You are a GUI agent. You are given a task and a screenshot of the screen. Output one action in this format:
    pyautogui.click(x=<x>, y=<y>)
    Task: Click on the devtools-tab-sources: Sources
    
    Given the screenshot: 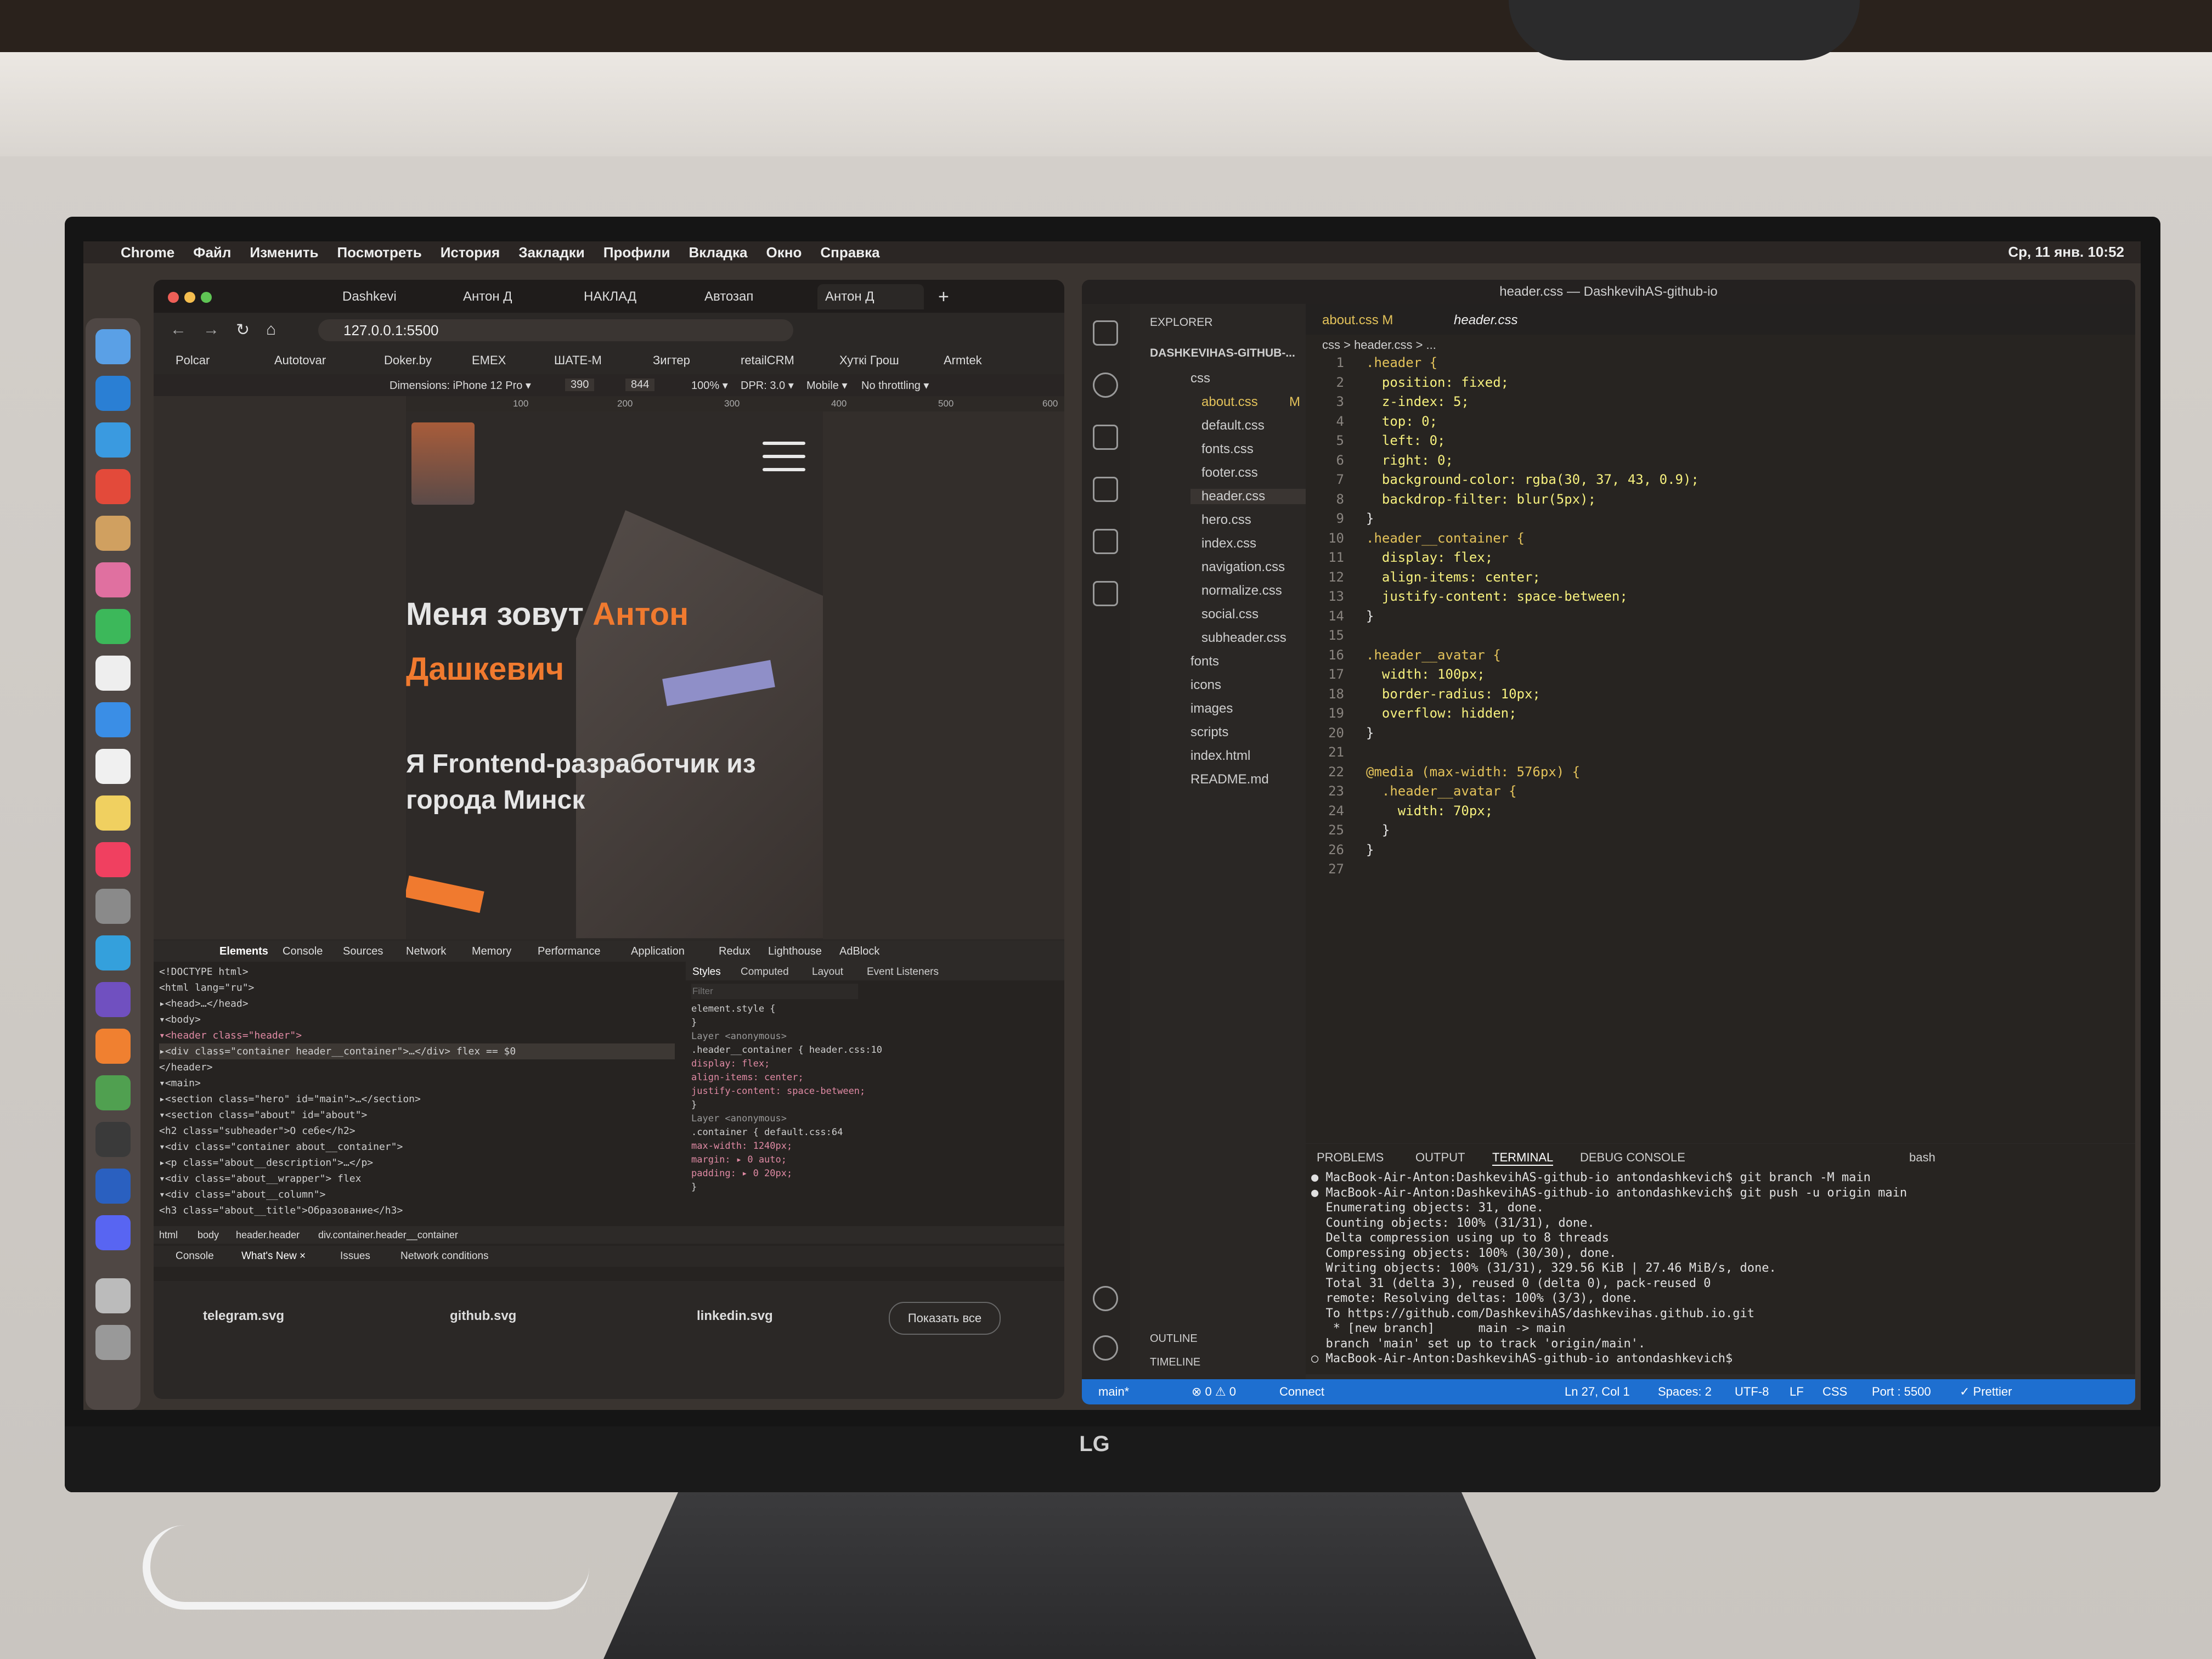 What is the action you would take?
    pyautogui.click(x=363, y=952)
    